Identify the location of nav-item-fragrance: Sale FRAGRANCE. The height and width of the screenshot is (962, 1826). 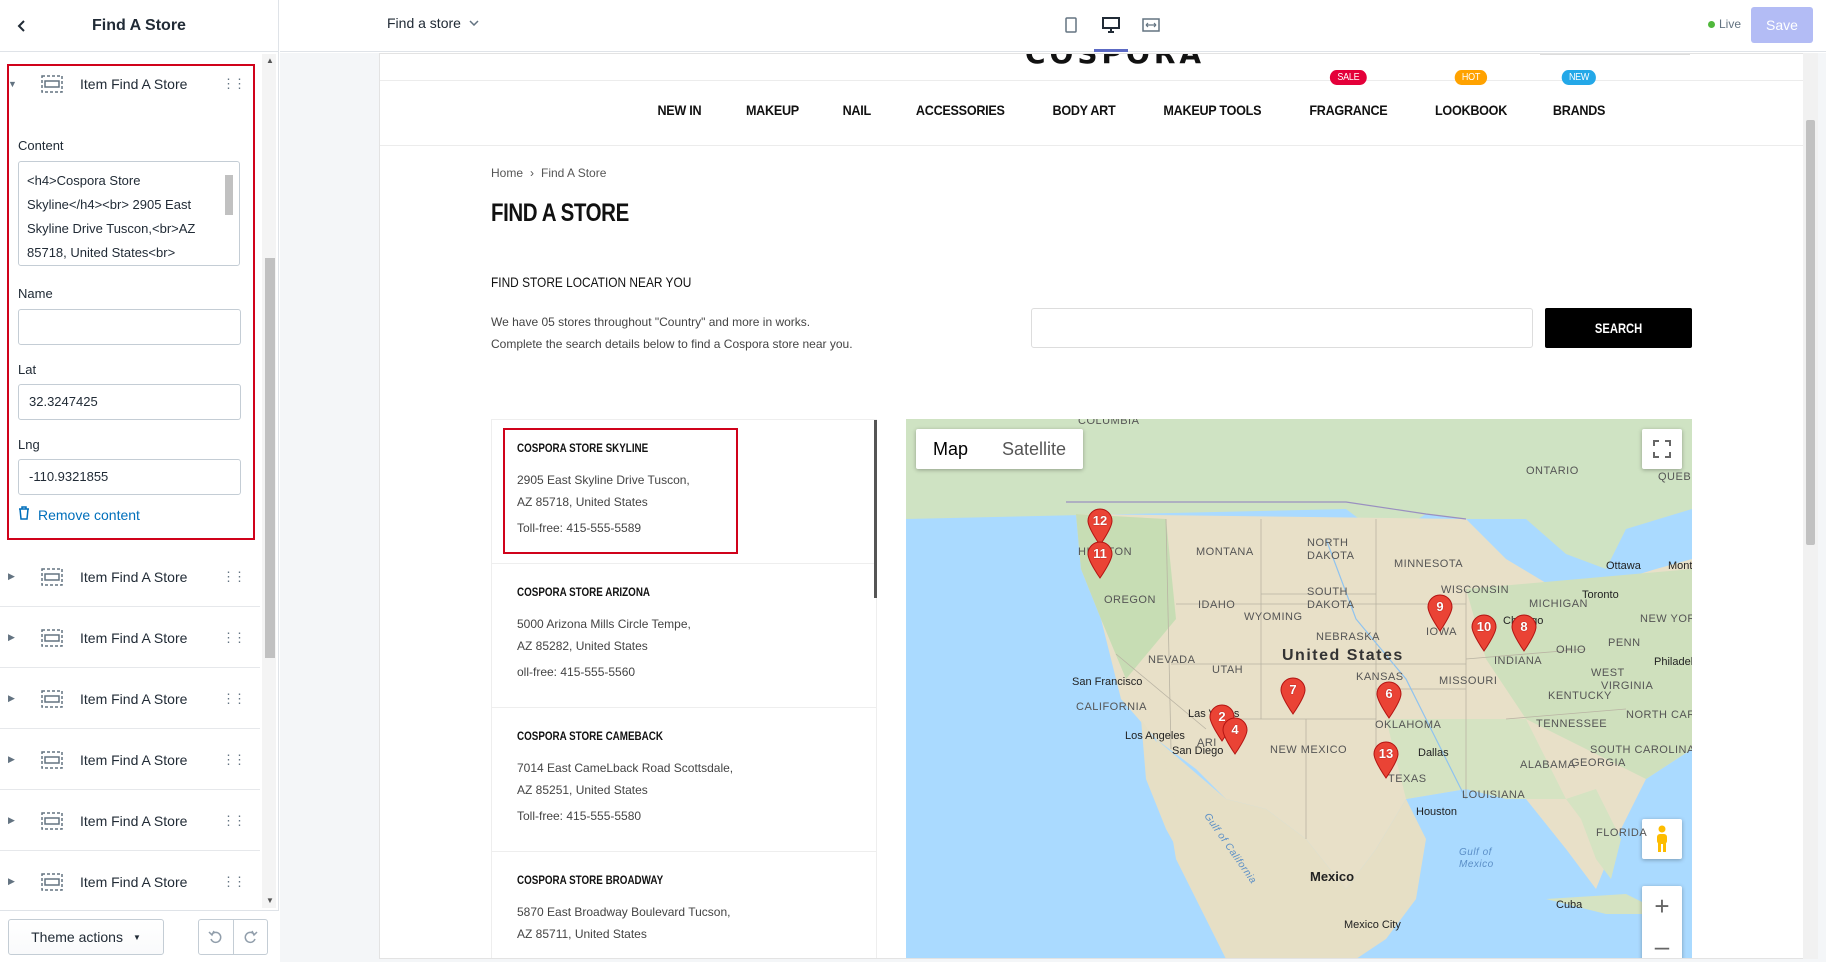
(1349, 96).